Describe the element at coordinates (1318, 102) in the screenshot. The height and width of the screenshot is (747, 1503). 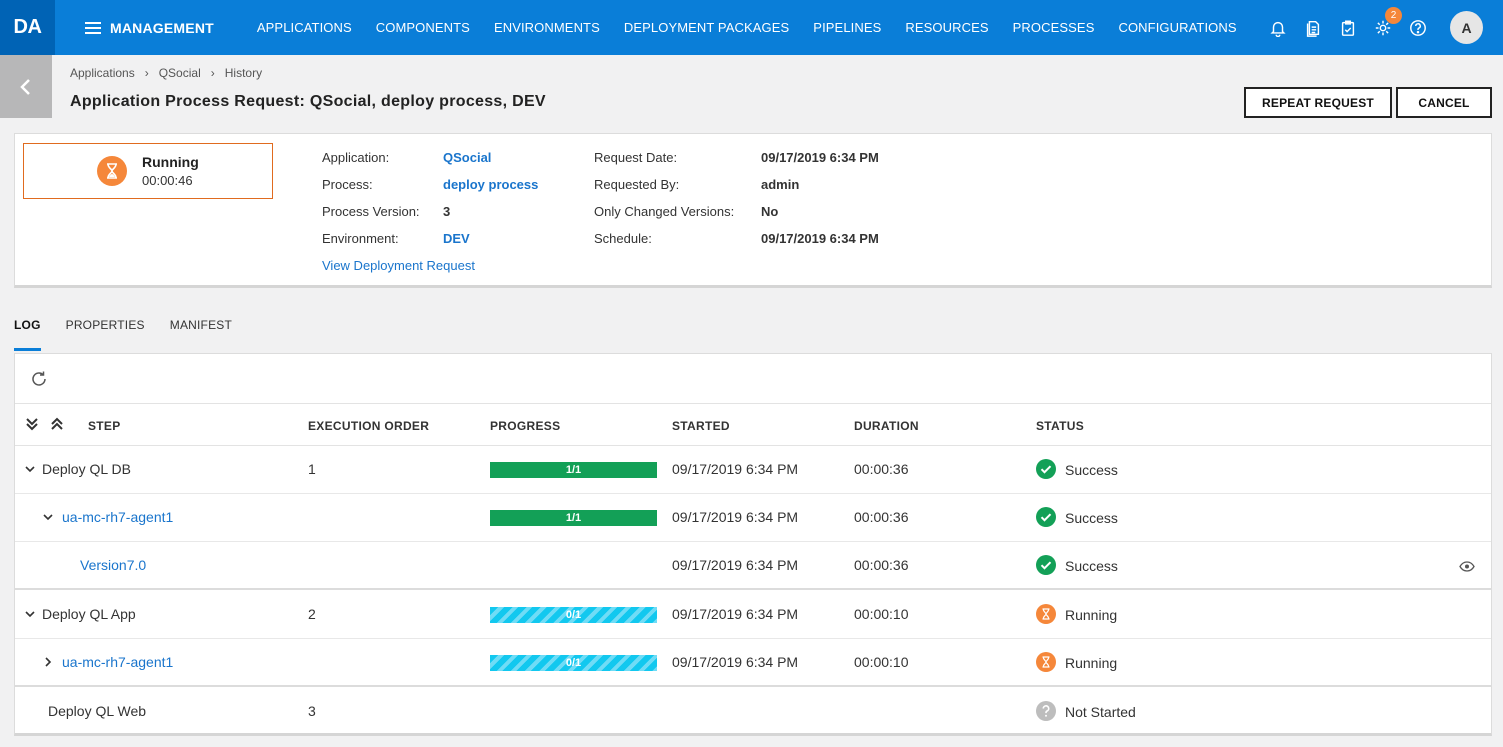
I see `repeat-request-button: REPEAT REQUEST` at that location.